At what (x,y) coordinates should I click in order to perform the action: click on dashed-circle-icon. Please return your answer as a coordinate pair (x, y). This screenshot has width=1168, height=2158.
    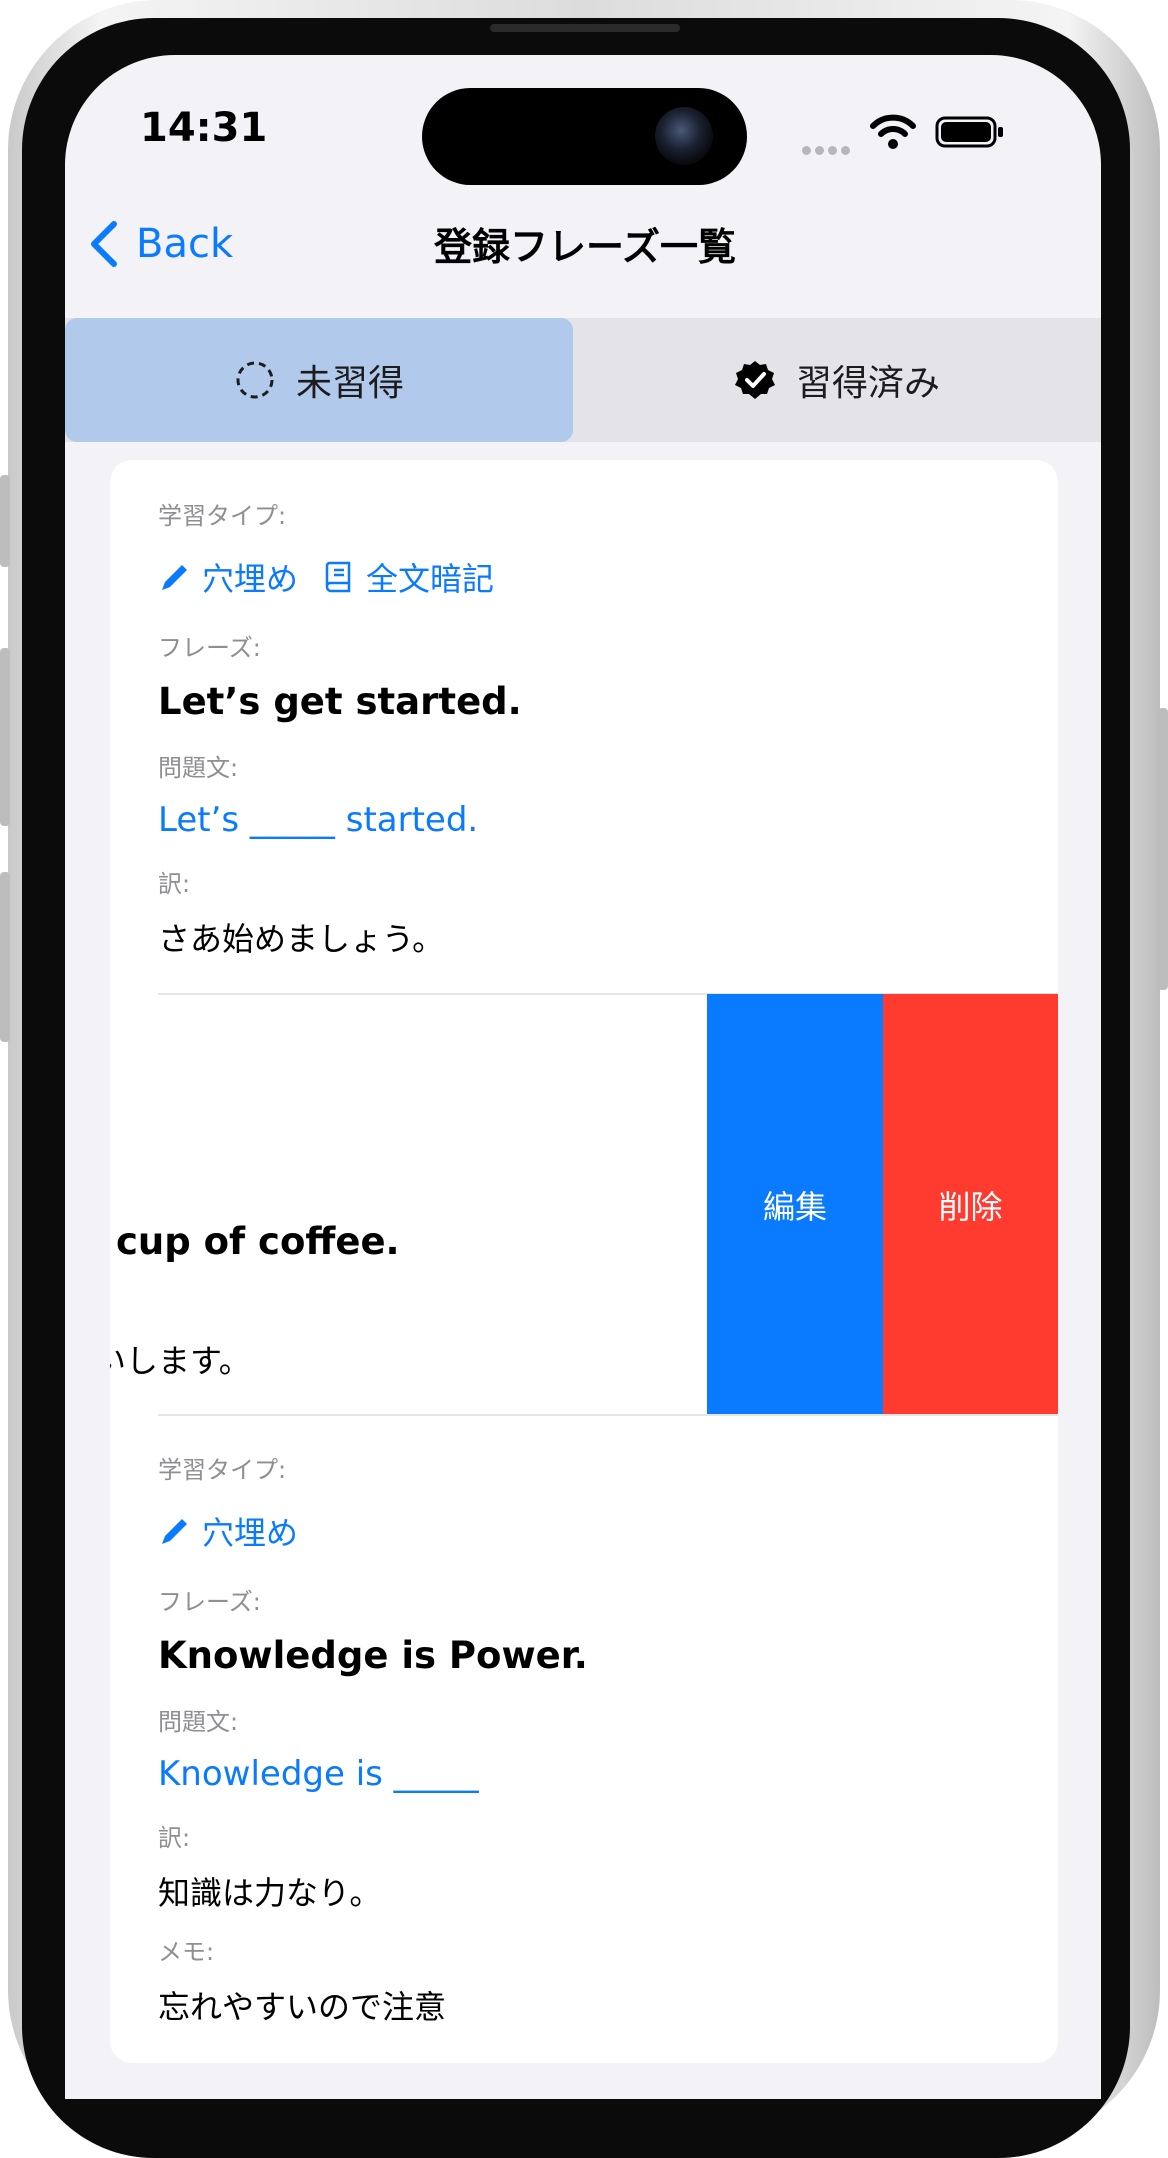
    Looking at the image, I should click on (255, 380).